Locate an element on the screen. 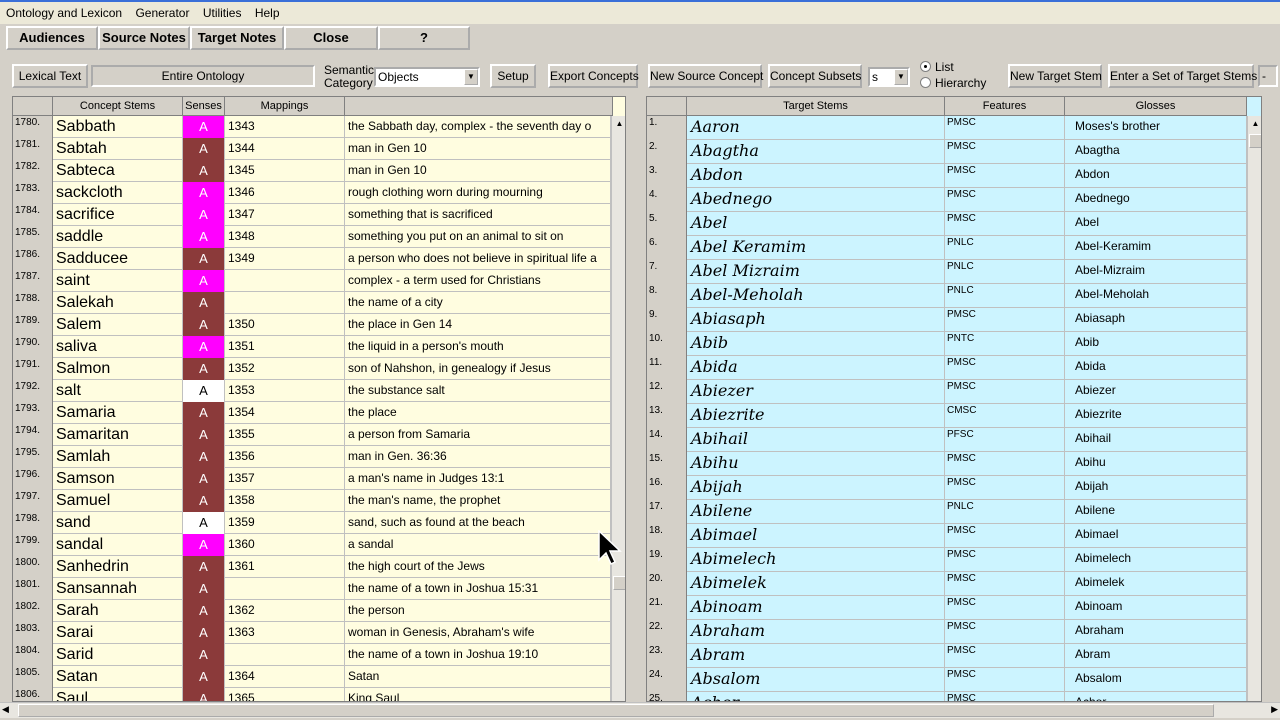  target-stem: Abilene is located at coordinates (816, 512).